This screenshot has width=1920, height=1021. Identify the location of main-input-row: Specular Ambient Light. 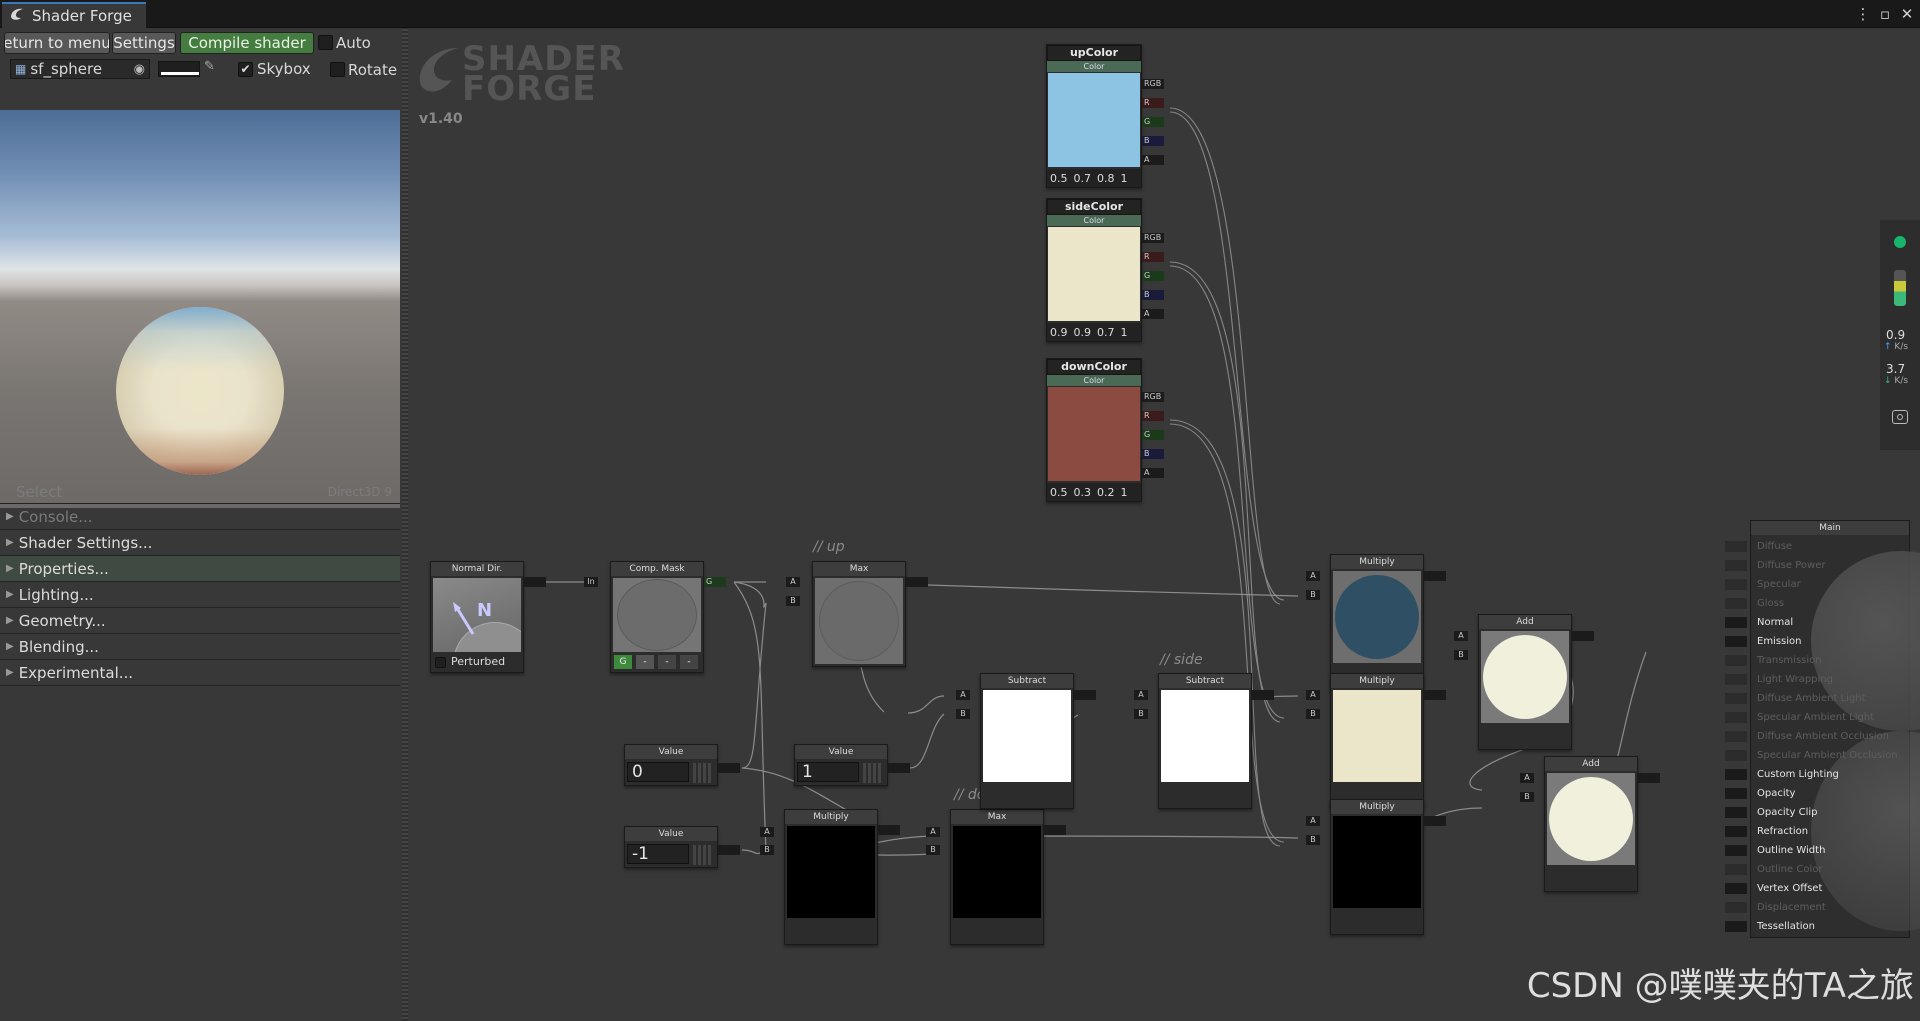
(1831, 717).